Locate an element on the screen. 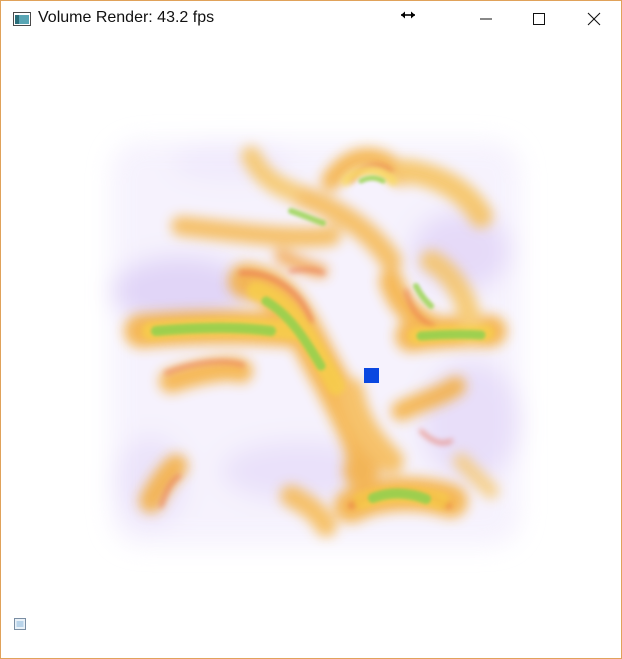  maximize-icon is located at coordinates (539, 19).